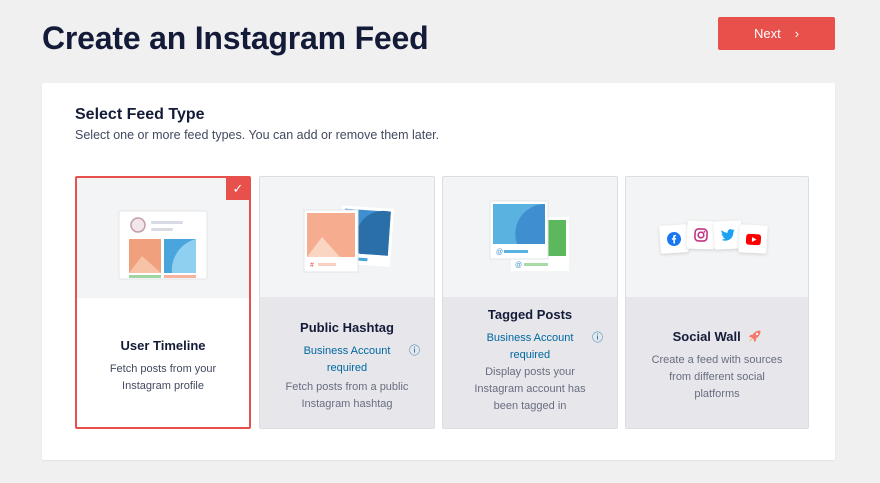 The image size is (880, 483). I want to click on profile-feed-icon, so click(163, 245).